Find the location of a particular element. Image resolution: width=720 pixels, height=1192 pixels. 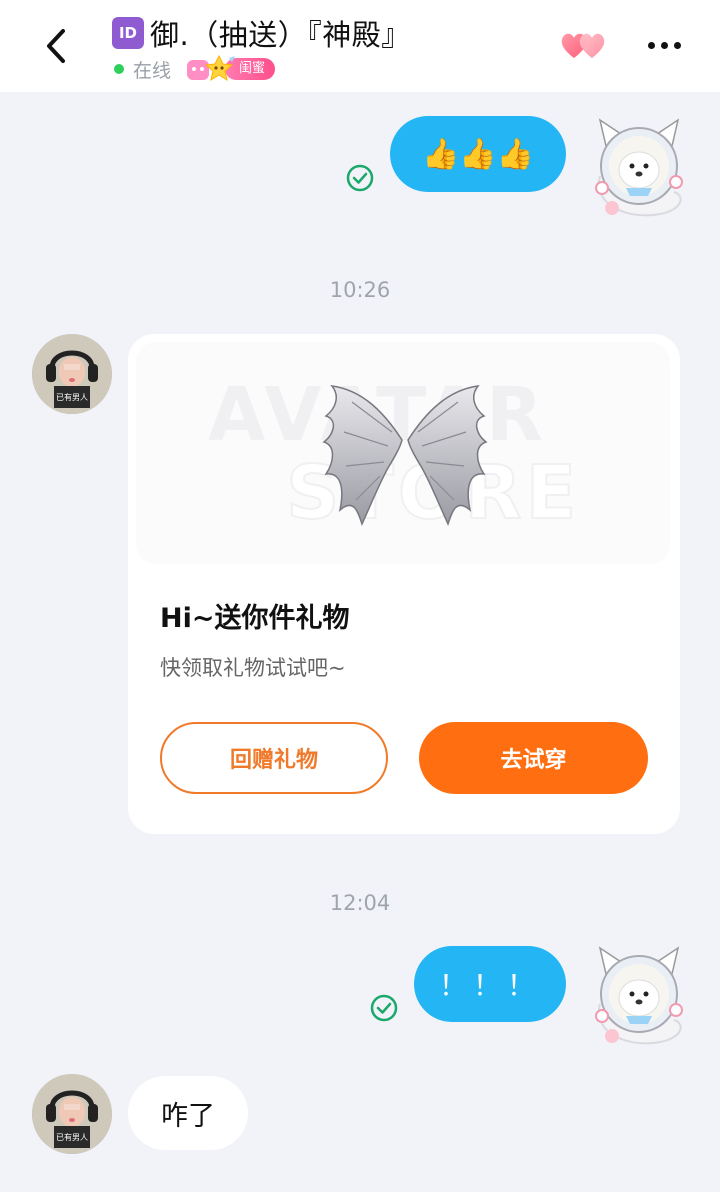

bestie-emblem-icon is located at coordinates (211, 68).